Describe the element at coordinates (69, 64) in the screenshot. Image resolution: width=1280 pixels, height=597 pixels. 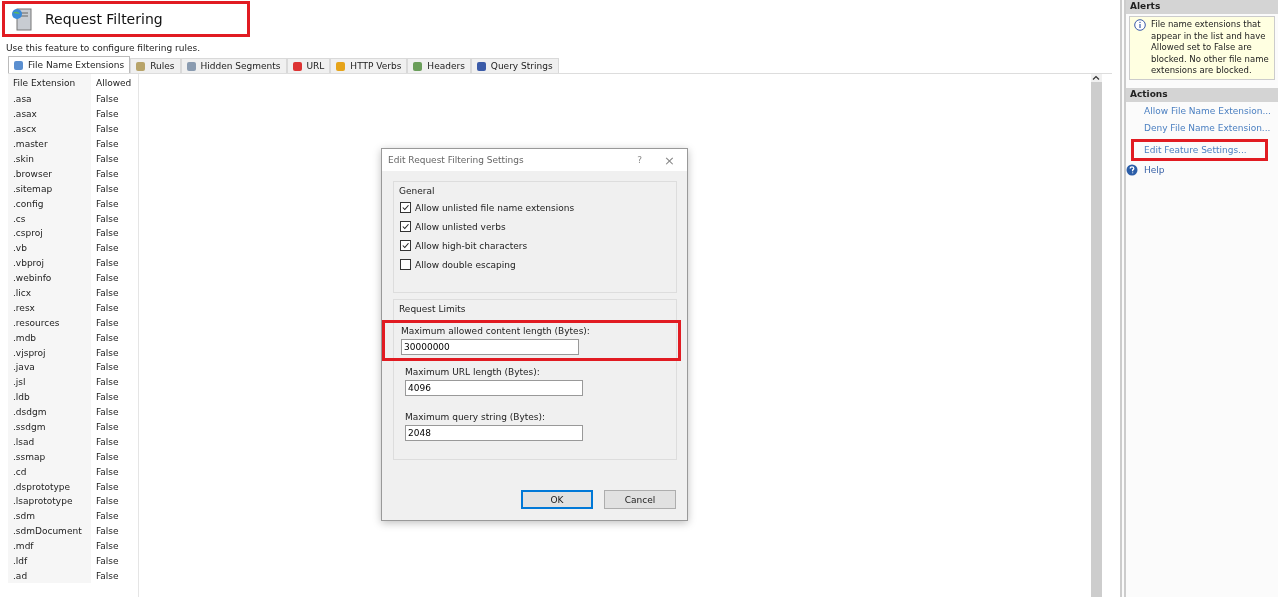
I see `tab: File Name Extensions` at that location.